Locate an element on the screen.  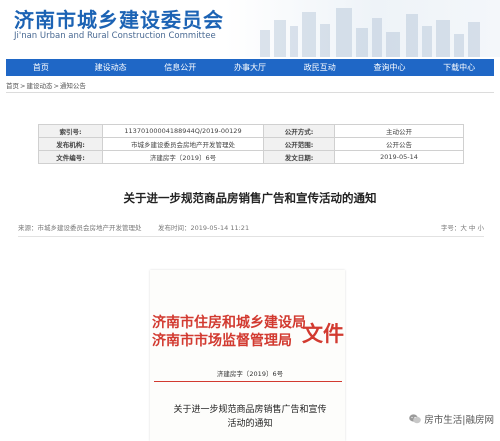
nav-service-hall: 办事大厅 is located at coordinates (250, 67).